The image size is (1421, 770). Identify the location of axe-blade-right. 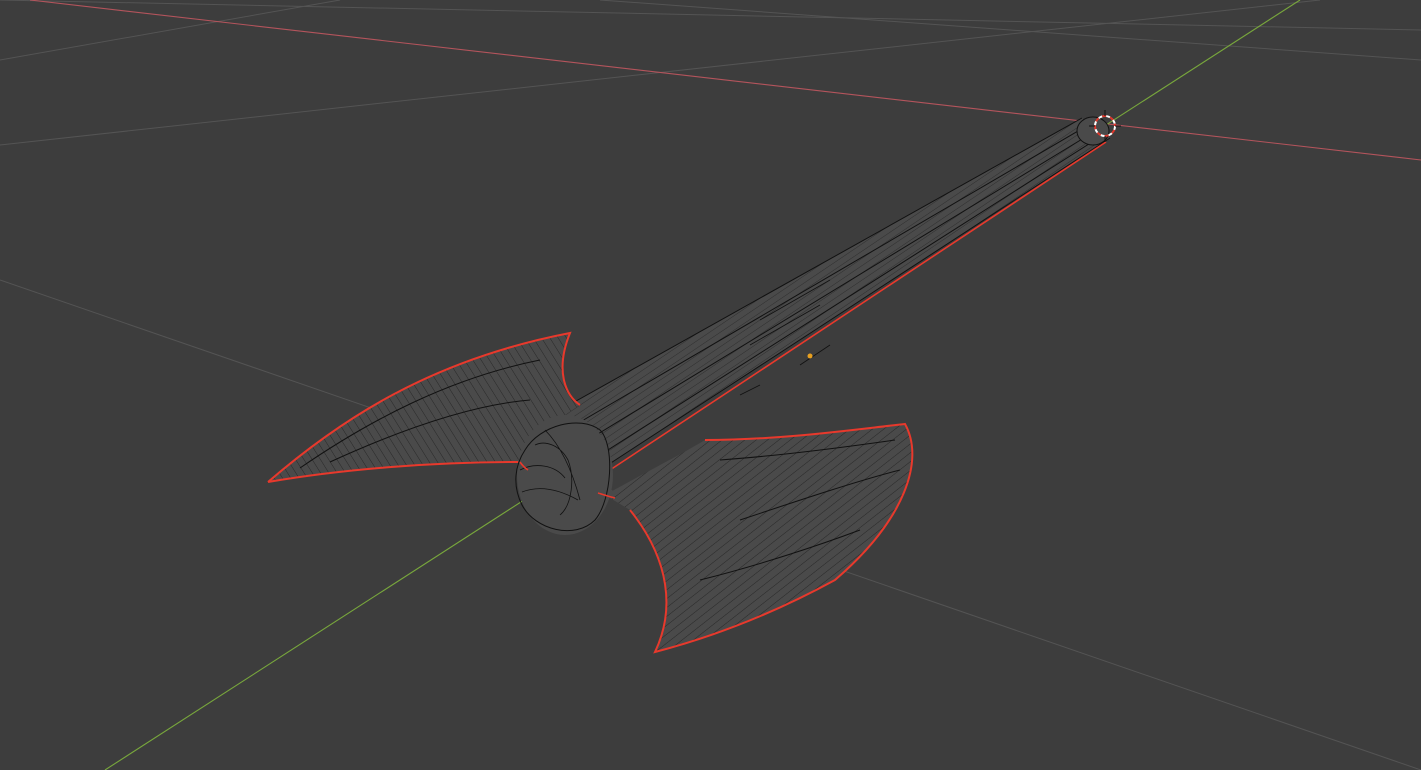
(759, 538).